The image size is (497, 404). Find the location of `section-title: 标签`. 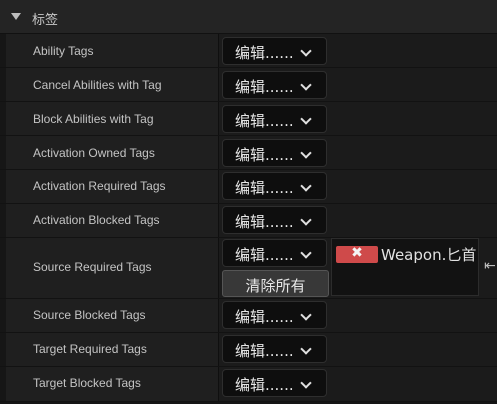

section-title: 标签 is located at coordinates (45, 20).